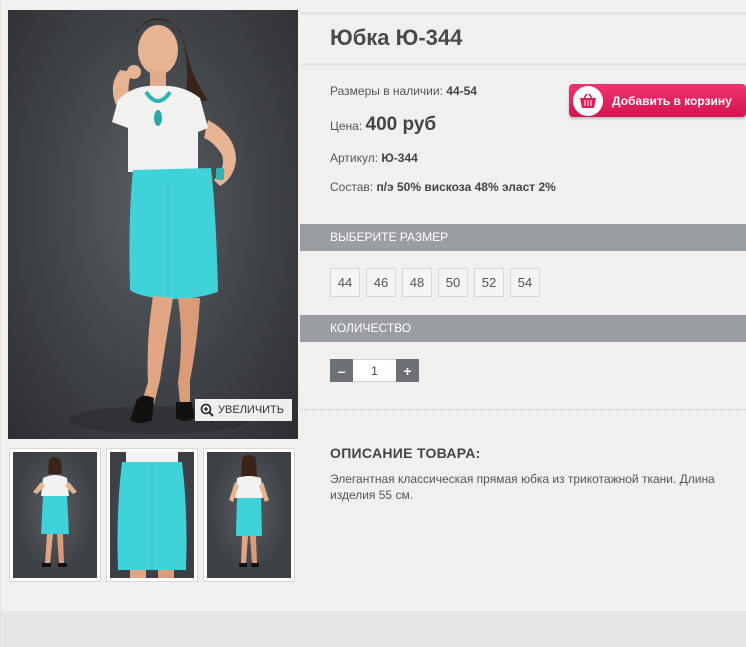 The image size is (746, 647). Describe the element at coordinates (341, 370) in the screenshot. I see `quantity-decrease-button: –` at that location.